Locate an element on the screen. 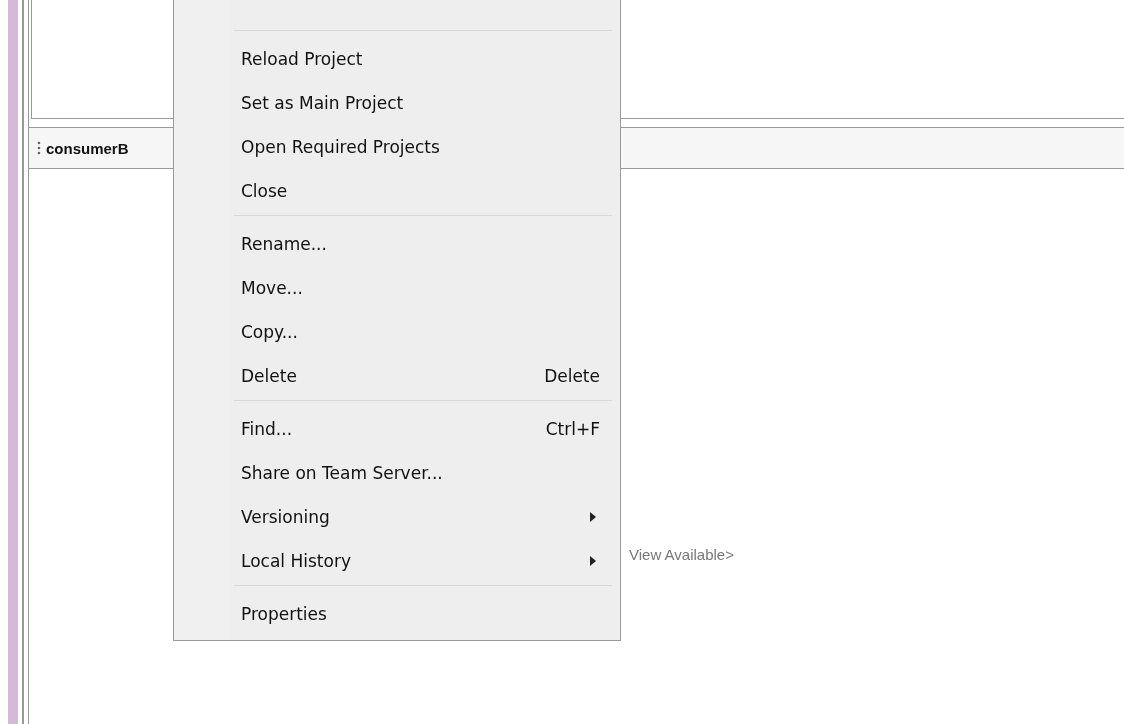  menu-item: Reload Project is located at coordinates (397, 59).